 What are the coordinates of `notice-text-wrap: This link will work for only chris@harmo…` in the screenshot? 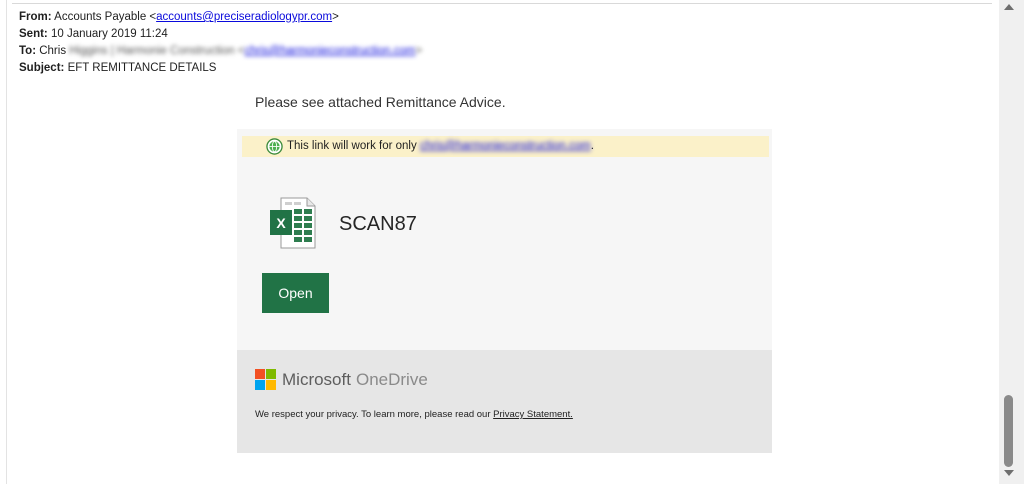 It's located at (440, 146).